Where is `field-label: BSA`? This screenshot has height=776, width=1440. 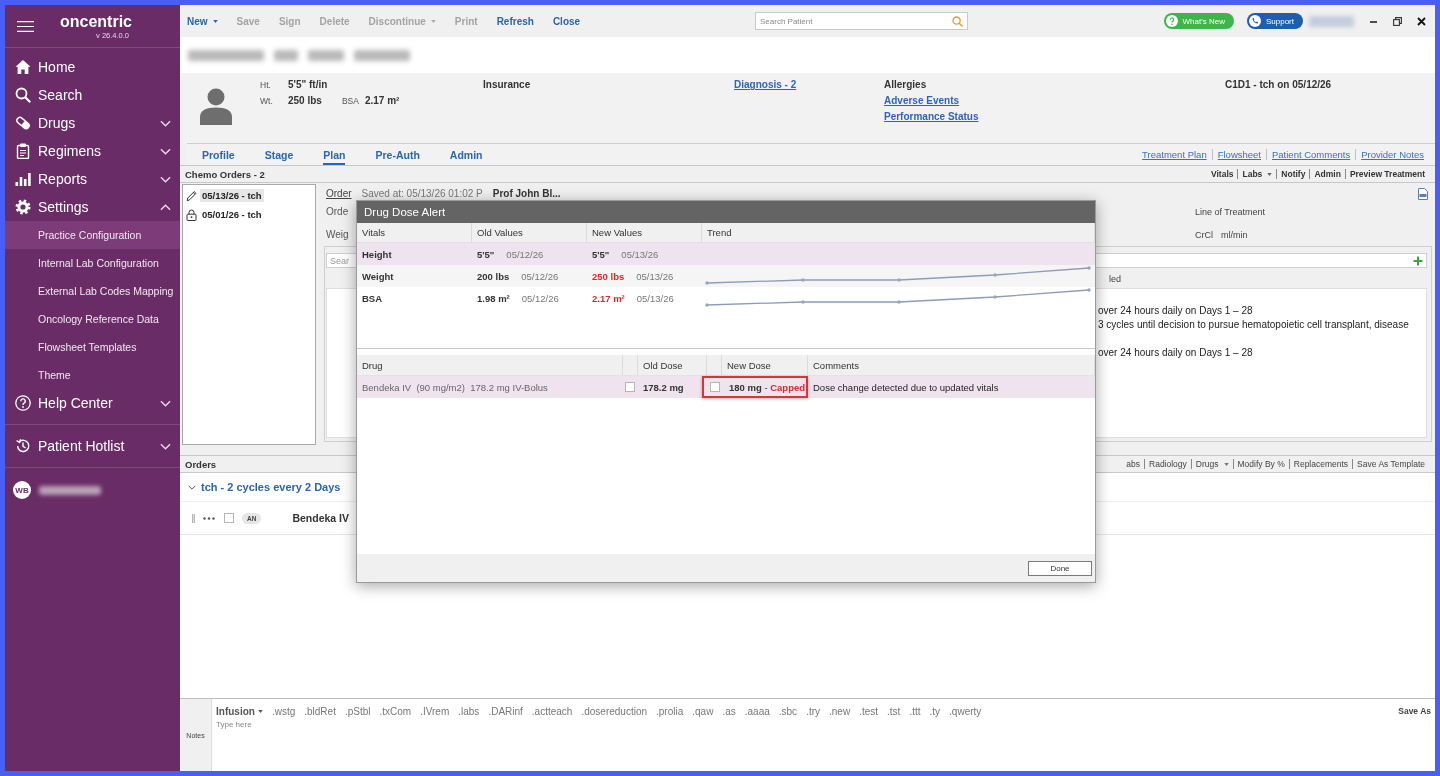
field-label: BSA is located at coordinates (350, 101).